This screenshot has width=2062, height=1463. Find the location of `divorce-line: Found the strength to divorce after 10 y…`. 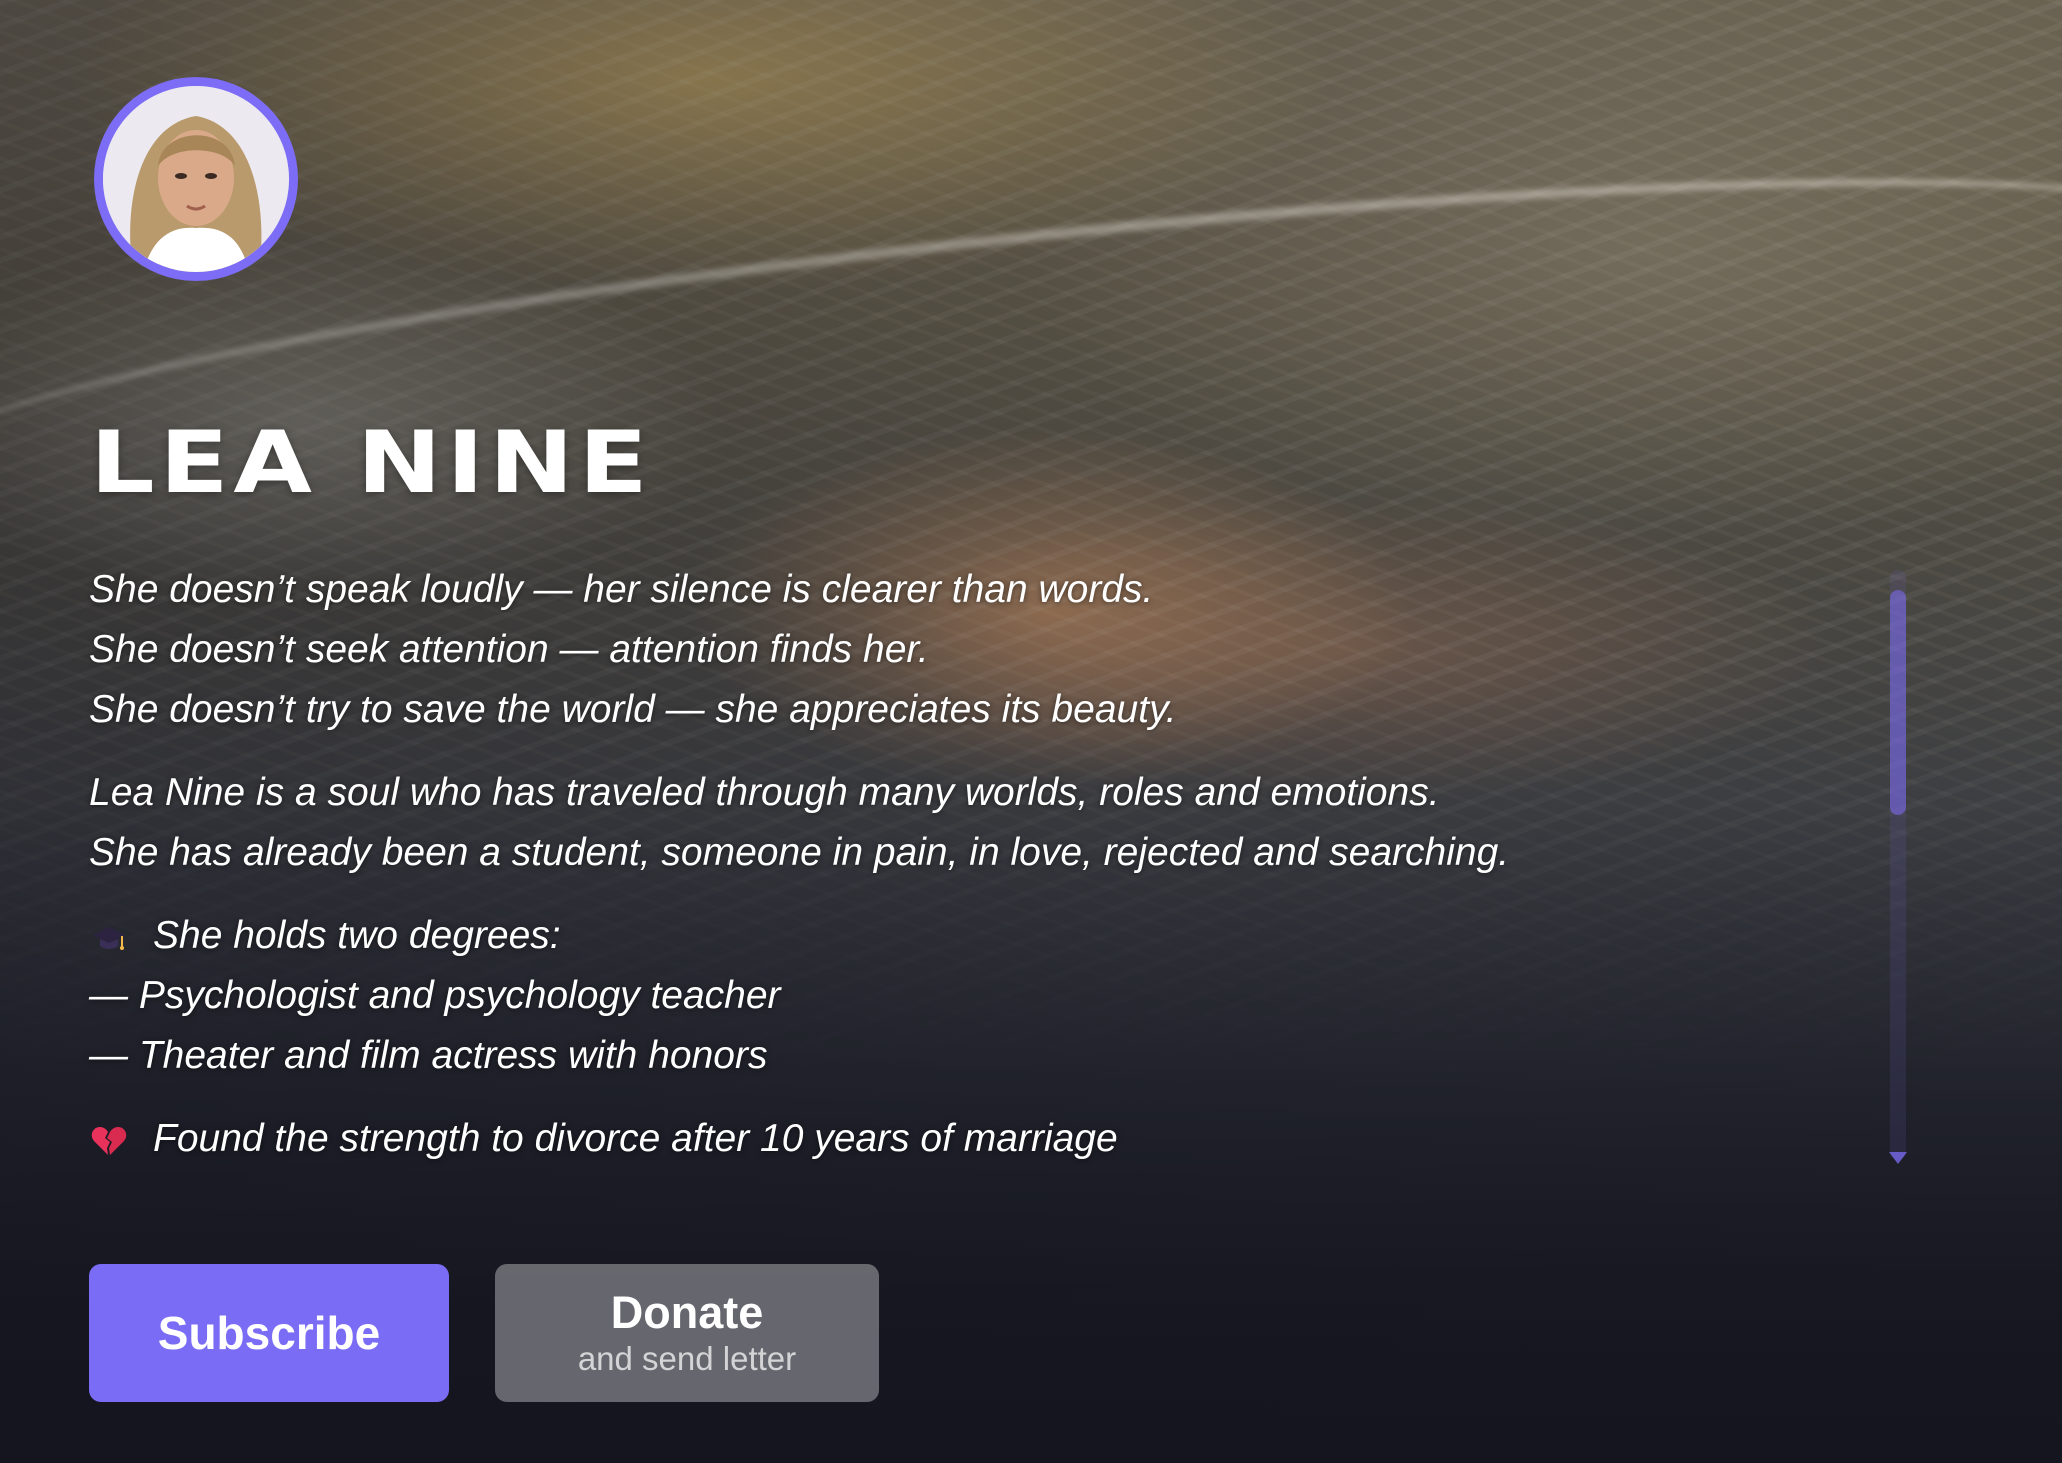

divorce-line: Found the strength to divorce after 10 y… is located at coordinates (969, 1139).